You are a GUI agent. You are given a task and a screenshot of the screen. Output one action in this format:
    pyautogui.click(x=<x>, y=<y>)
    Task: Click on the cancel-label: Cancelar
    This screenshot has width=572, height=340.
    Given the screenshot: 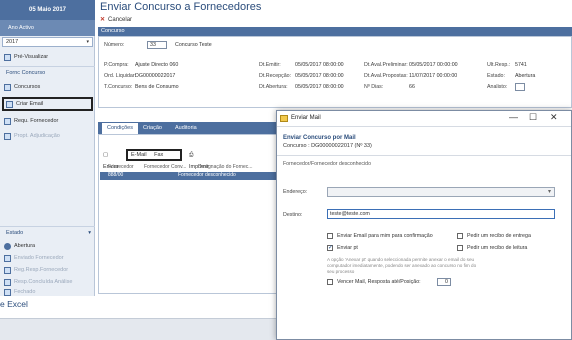 What is the action you would take?
    pyautogui.click(x=120, y=20)
    